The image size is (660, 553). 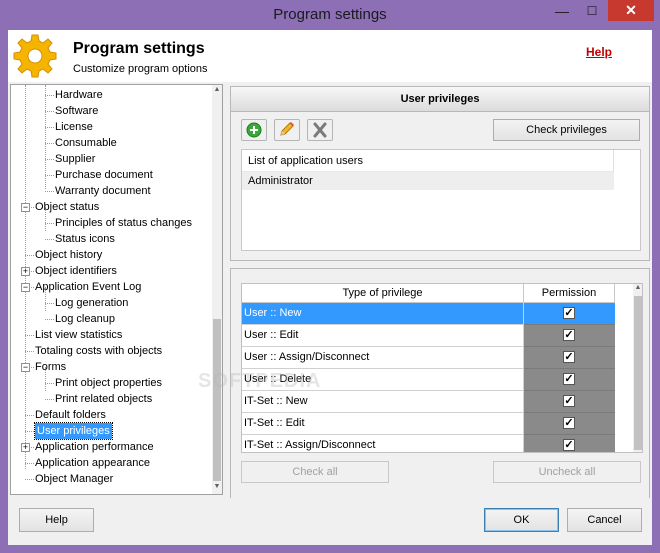 What do you see at coordinates (383, 336) in the screenshot?
I see `privilege-type-cell: User :: Edit` at bounding box center [383, 336].